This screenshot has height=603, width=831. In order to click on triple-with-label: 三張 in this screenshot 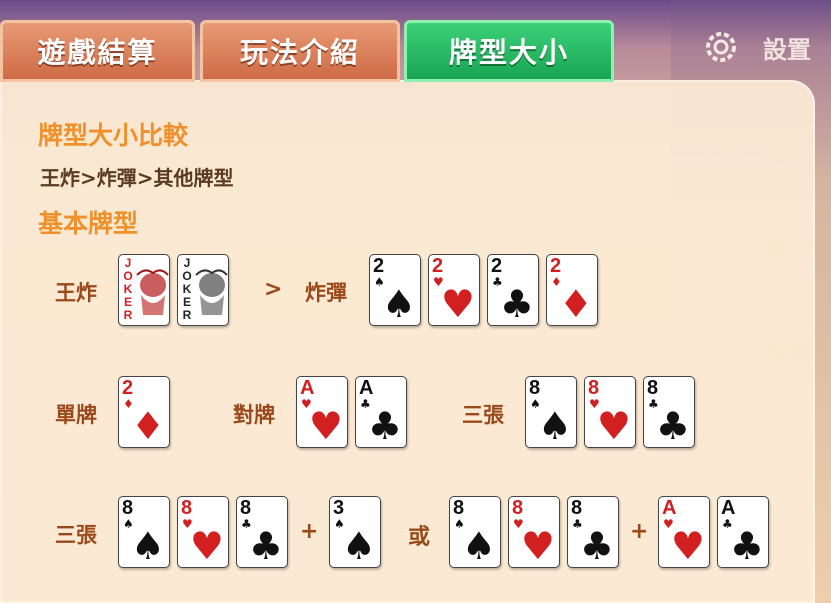, I will do `click(76, 535)`.